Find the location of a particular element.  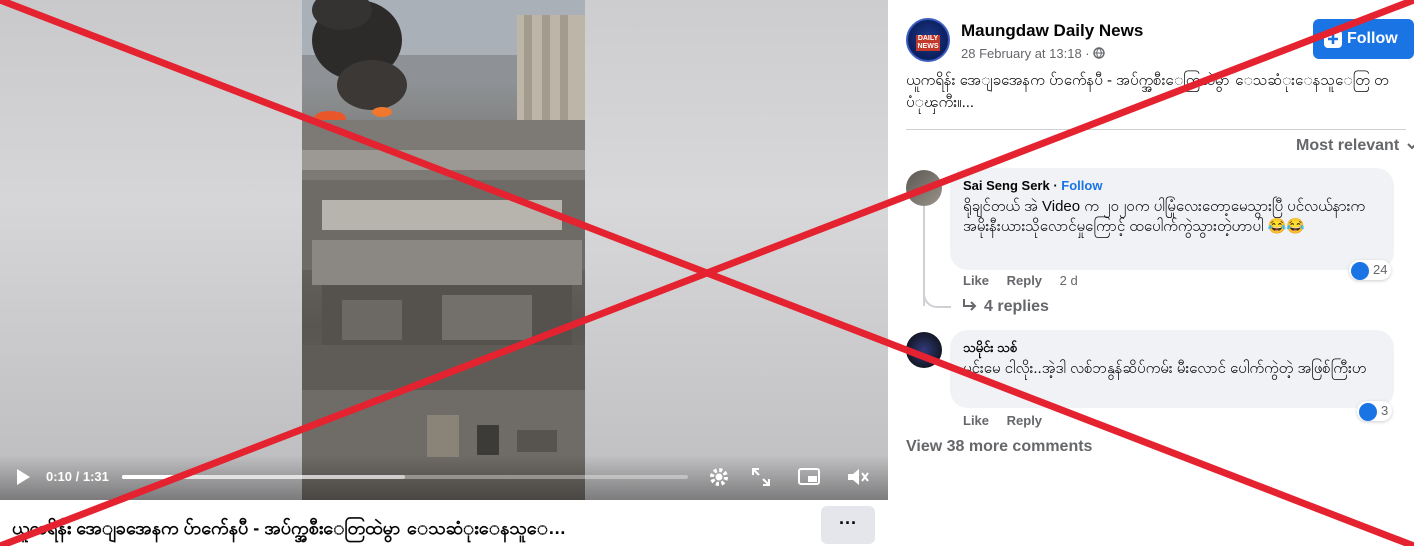

add-friend-icon is located at coordinates (1333, 39).